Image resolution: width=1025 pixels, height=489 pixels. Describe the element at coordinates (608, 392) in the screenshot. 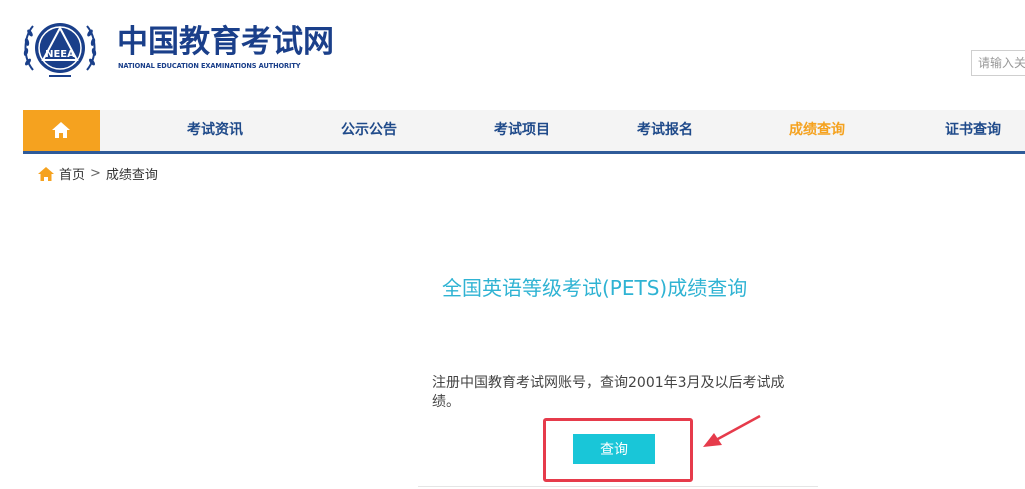

I see `query-description: 注册中国教育考试网账号，查询2001年3月及以后考试成绩。` at that location.